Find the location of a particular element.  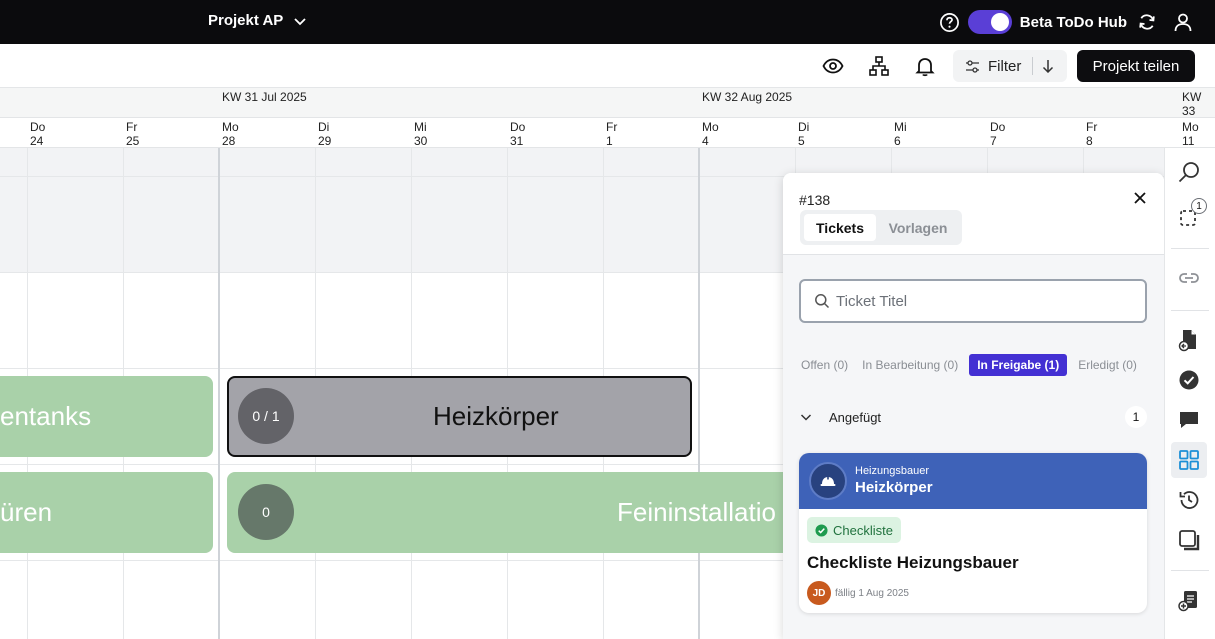

rail-search is located at coordinates (1189, 172).